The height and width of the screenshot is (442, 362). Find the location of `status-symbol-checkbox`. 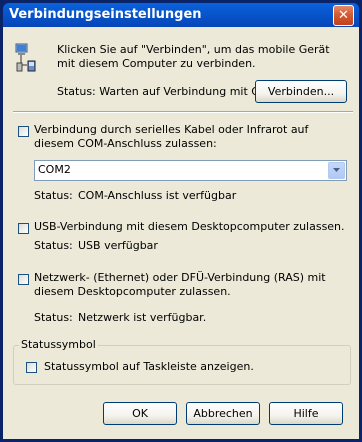

status-symbol-checkbox is located at coordinates (31, 367).